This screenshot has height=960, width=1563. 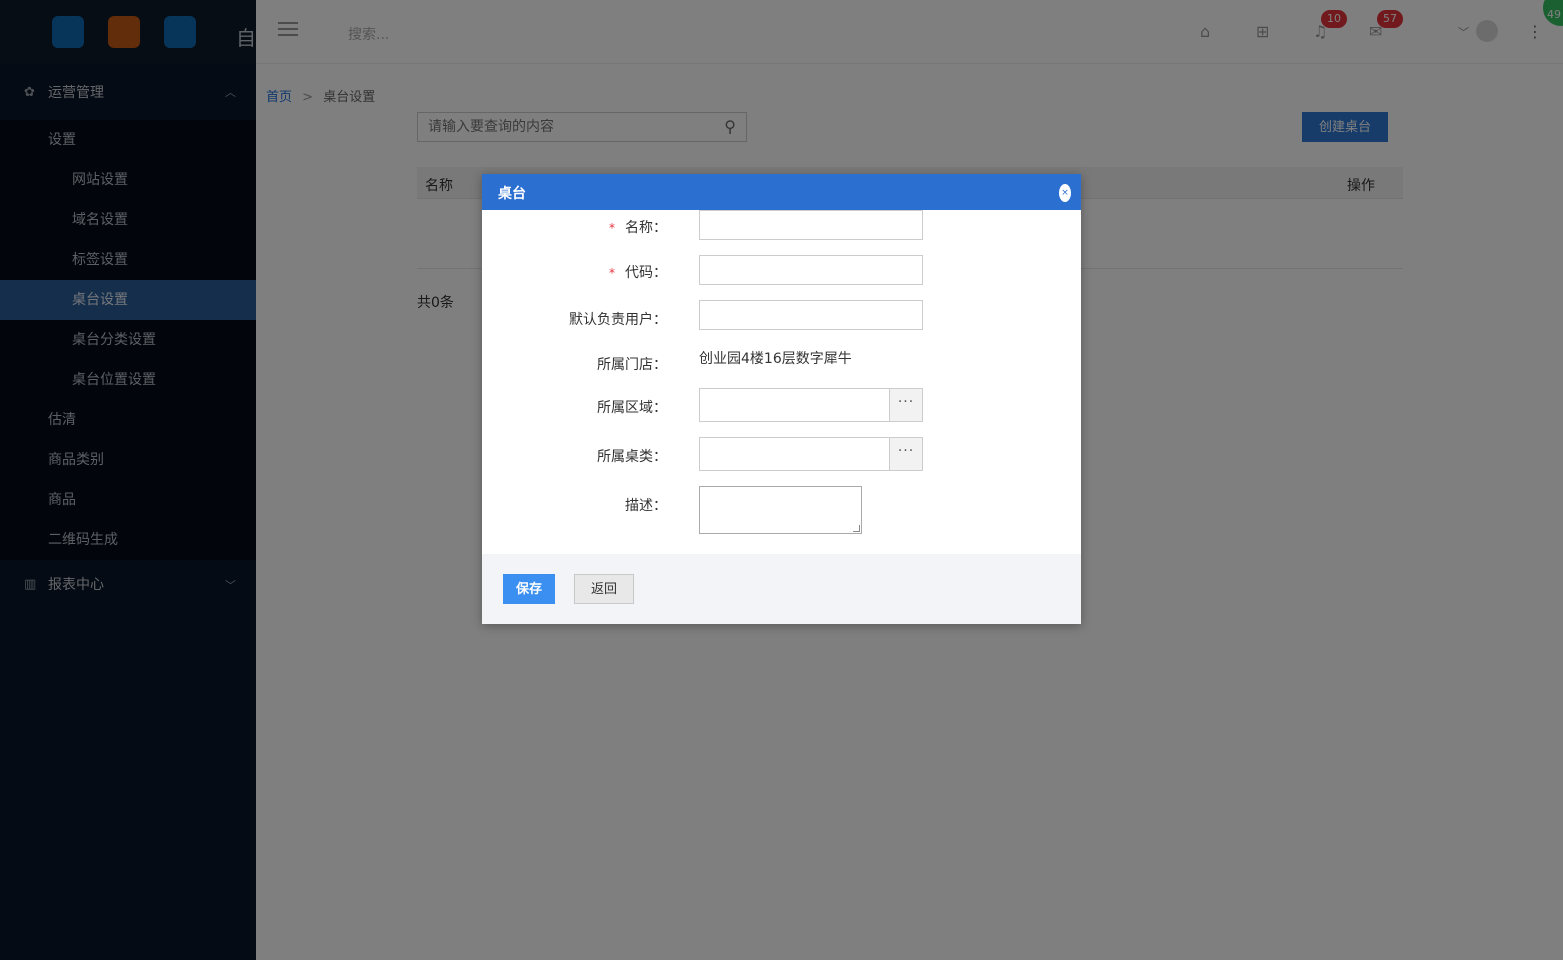 I want to click on resize-grip-icon, so click(x=856, y=528).